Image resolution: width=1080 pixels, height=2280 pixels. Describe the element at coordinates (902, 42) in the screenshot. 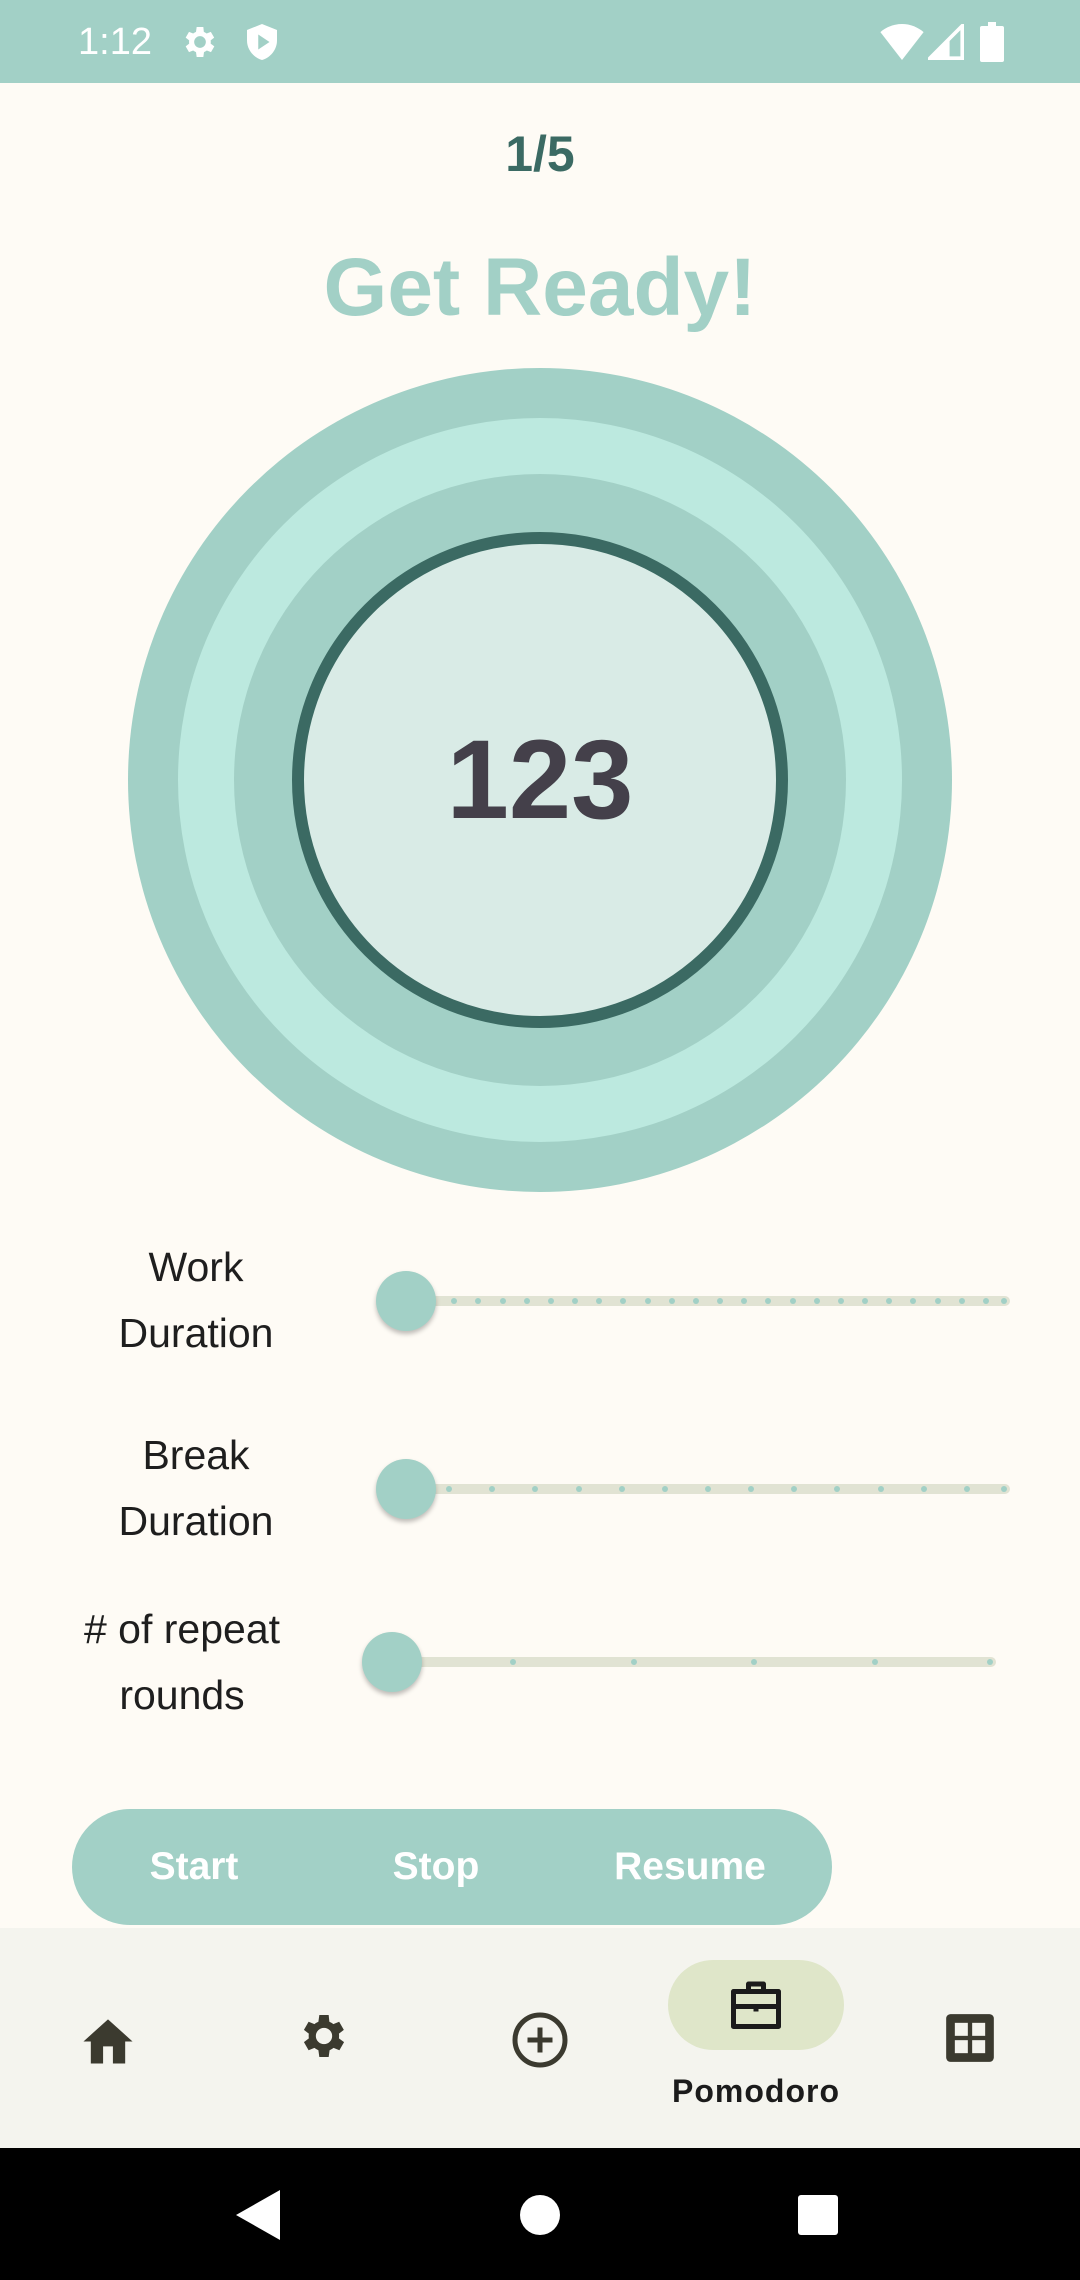

I see `wifi-icon` at that location.